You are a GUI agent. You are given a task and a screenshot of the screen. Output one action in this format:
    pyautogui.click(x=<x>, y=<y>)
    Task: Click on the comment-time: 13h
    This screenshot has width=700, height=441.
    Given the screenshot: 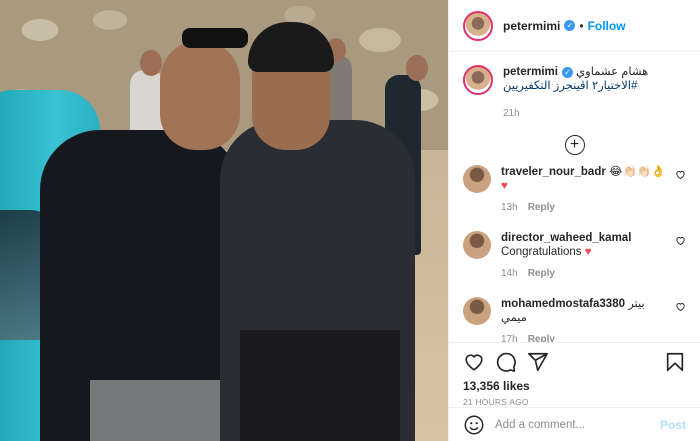 What is the action you would take?
    pyautogui.click(x=509, y=207)
    